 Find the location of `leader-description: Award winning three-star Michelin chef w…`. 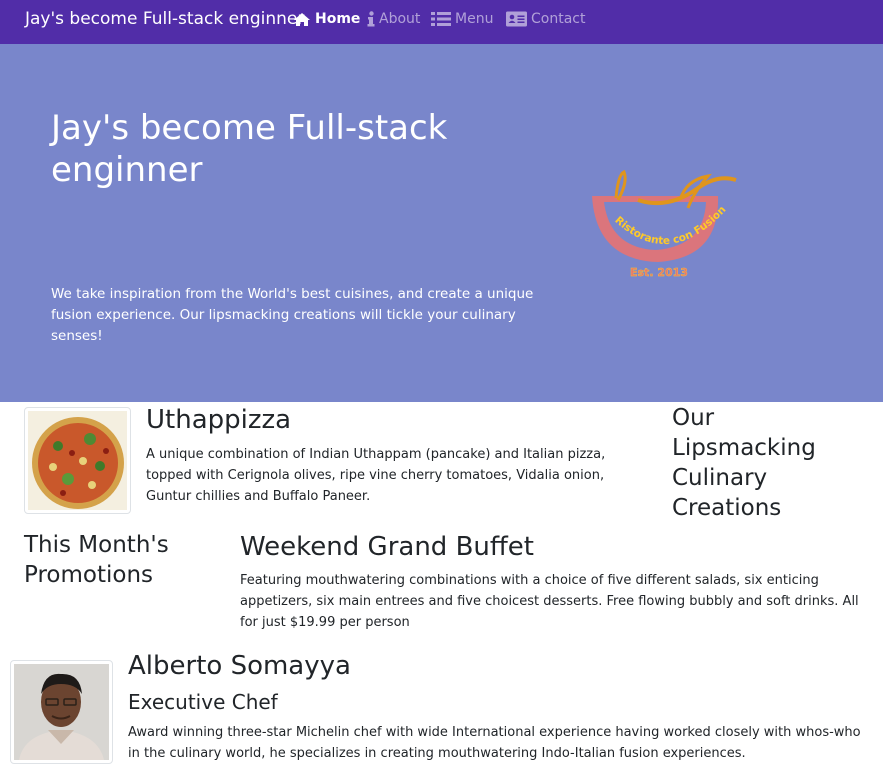

leader-description: Award winning three-star Michelin chef w… is located at coordinates (494, 743).